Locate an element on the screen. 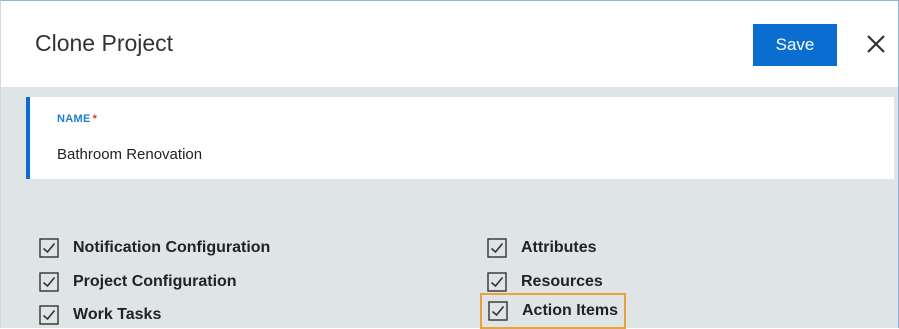  option-label: Attributes is located at coordinates (559, 247).